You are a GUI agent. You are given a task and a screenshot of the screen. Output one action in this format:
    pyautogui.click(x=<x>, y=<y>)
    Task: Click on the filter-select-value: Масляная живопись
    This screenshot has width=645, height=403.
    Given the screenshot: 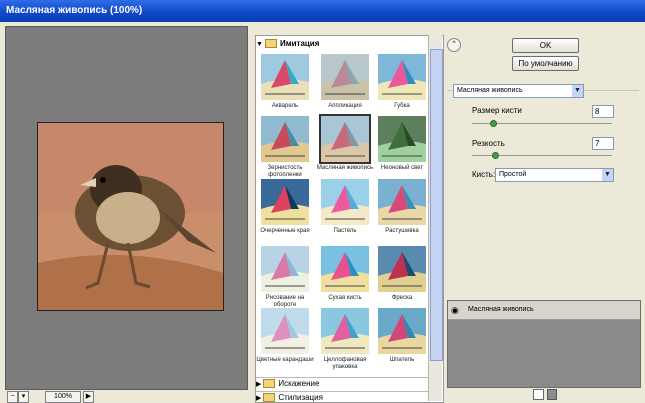 What is the action you would take?
    pyautogui.click(x=490, y=90)
    